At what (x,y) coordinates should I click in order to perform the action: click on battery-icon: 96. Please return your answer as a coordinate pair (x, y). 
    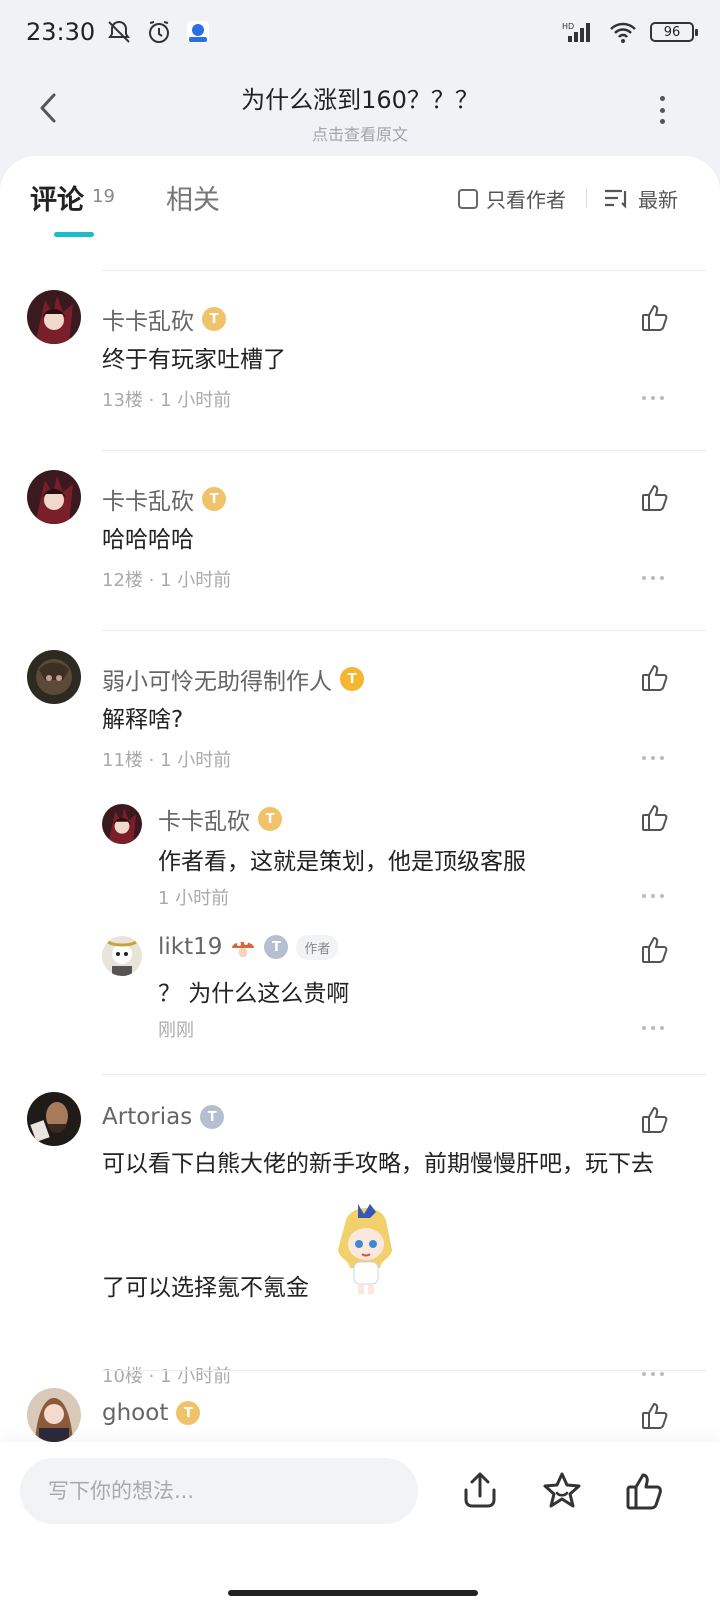
    Looking at the image, I should click on (674, 32).